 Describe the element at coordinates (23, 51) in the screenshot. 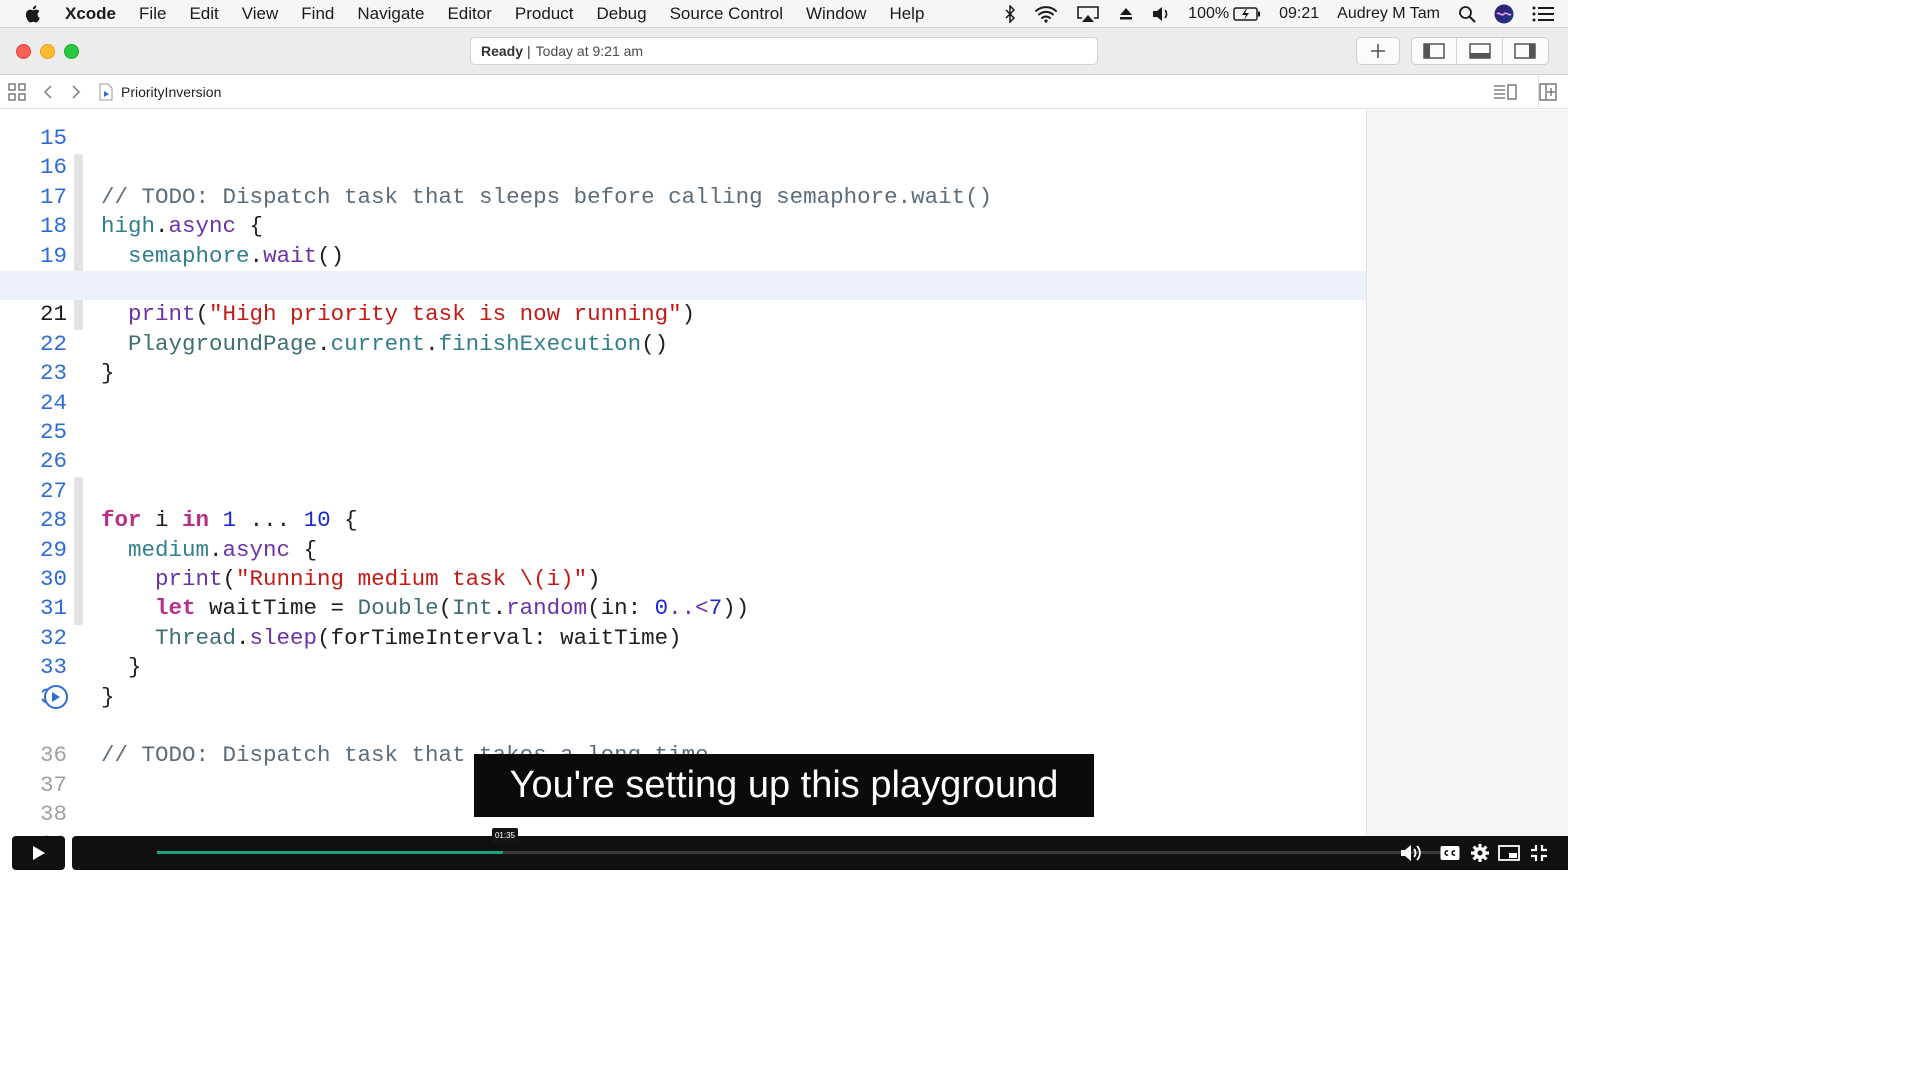

I see `close-window-button` at that location.